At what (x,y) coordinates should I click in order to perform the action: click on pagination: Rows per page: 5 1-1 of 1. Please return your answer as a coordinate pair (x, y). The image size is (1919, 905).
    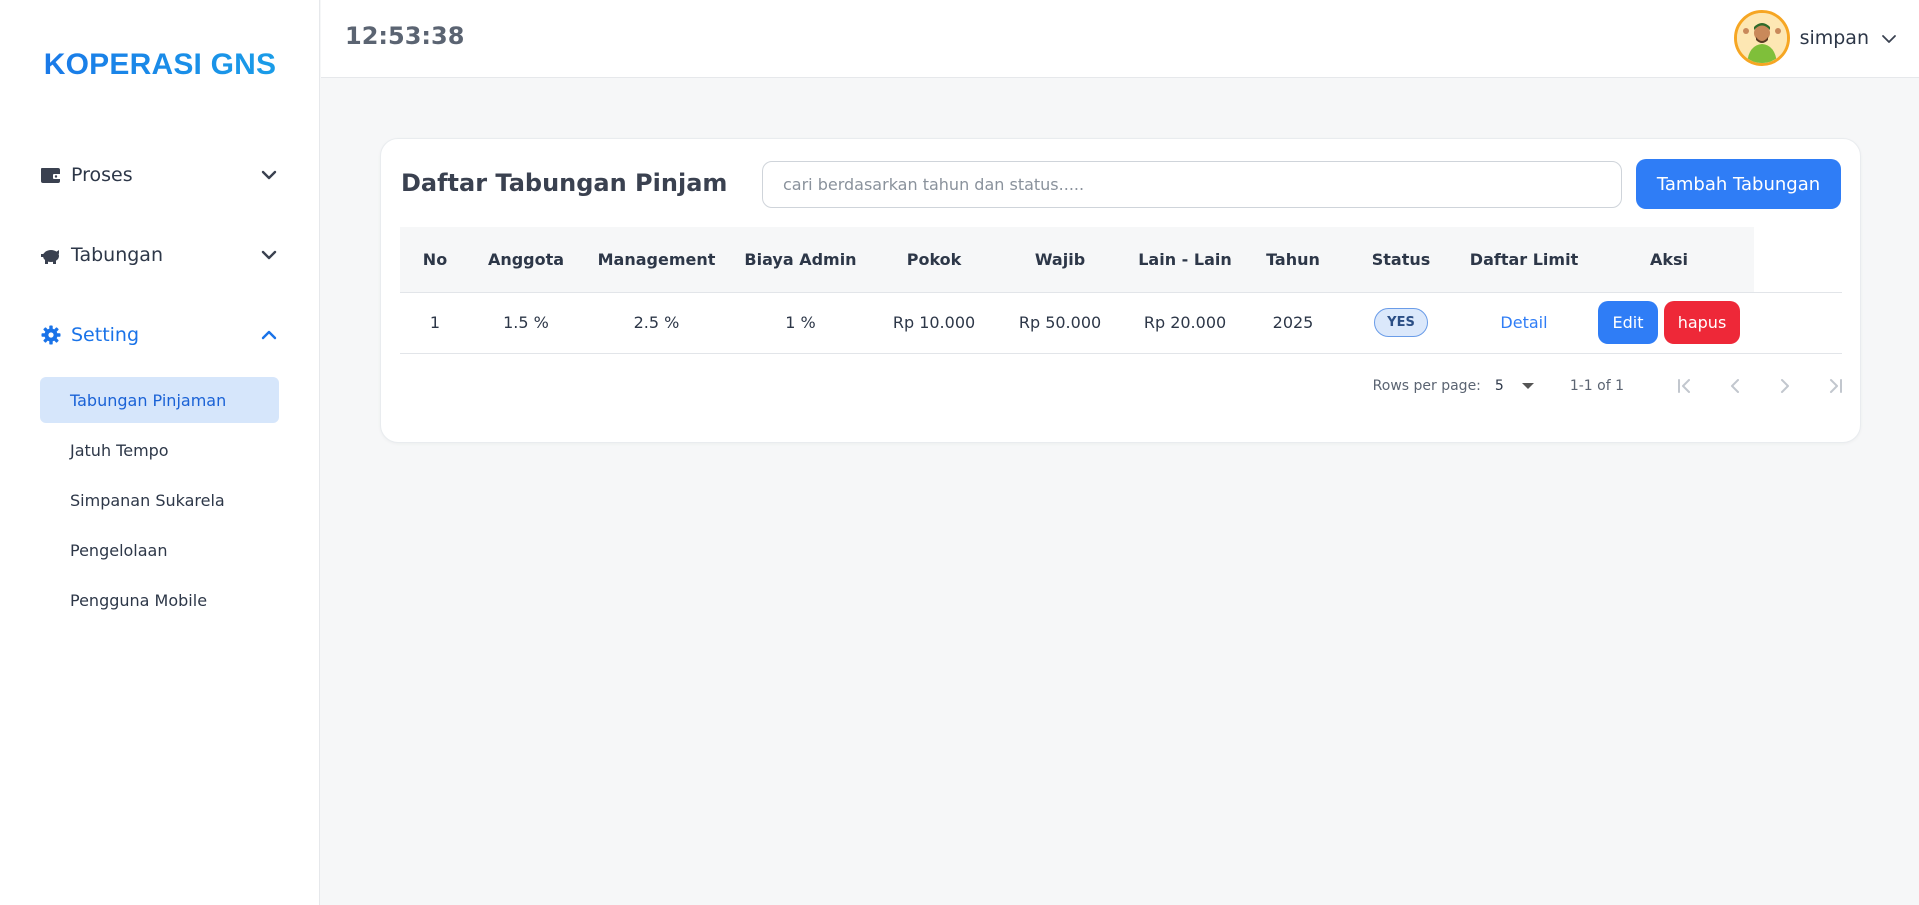
    Looking at the image, I should click on (1560, 386).